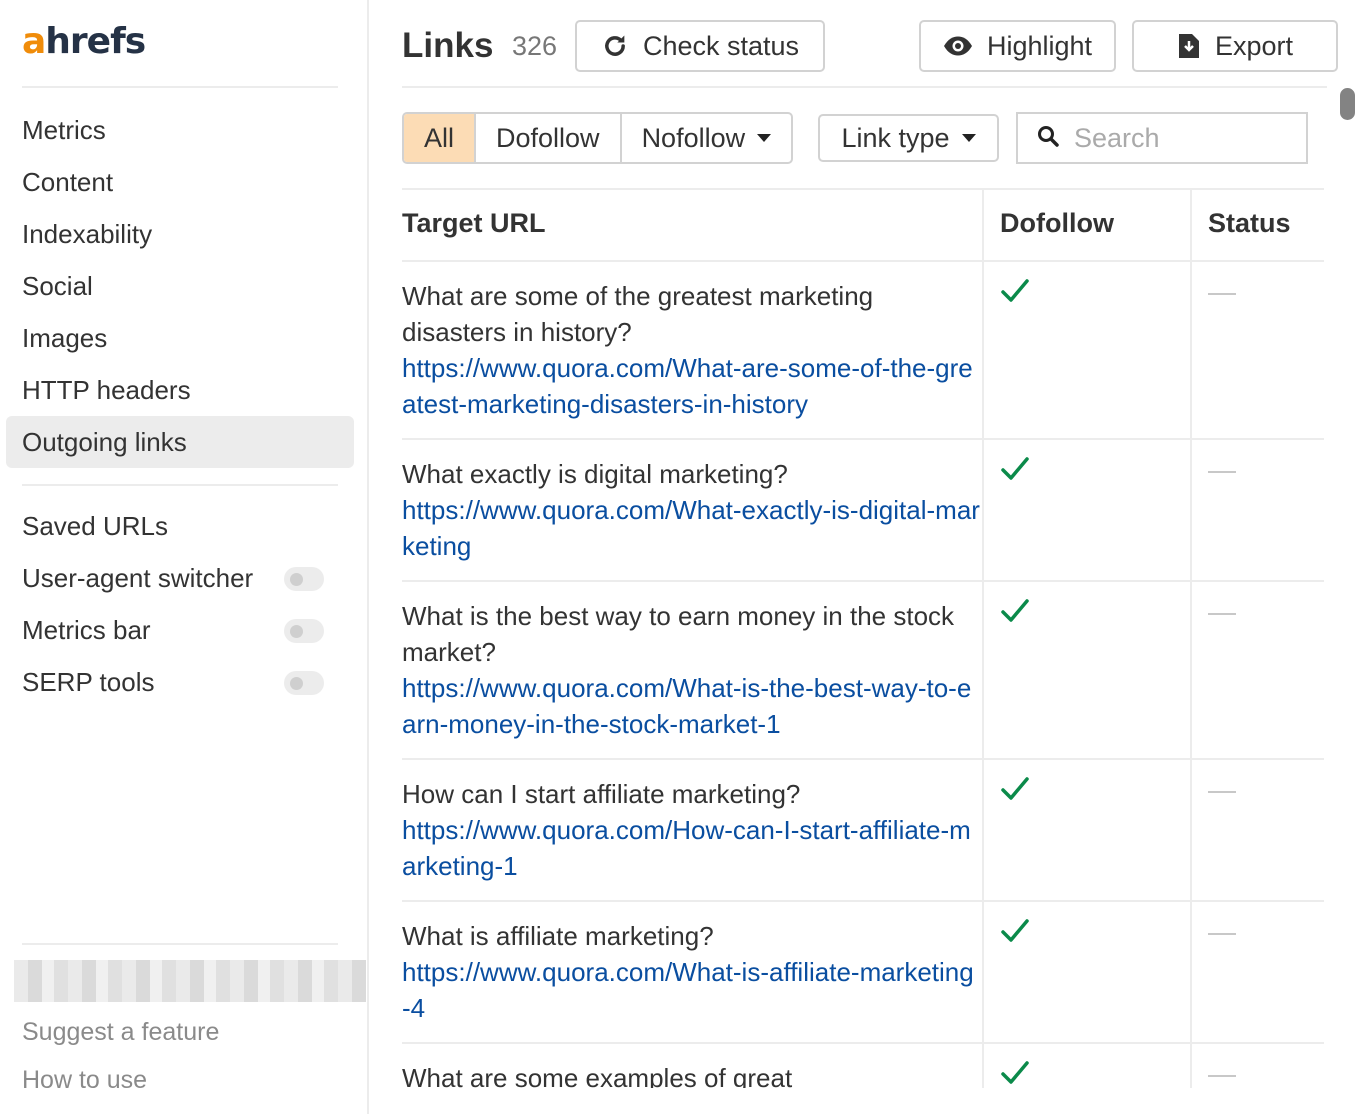 The height and width of the screenshot is (1114, 1364). I want to click on column-header-status: Status, so click(1257, 225).